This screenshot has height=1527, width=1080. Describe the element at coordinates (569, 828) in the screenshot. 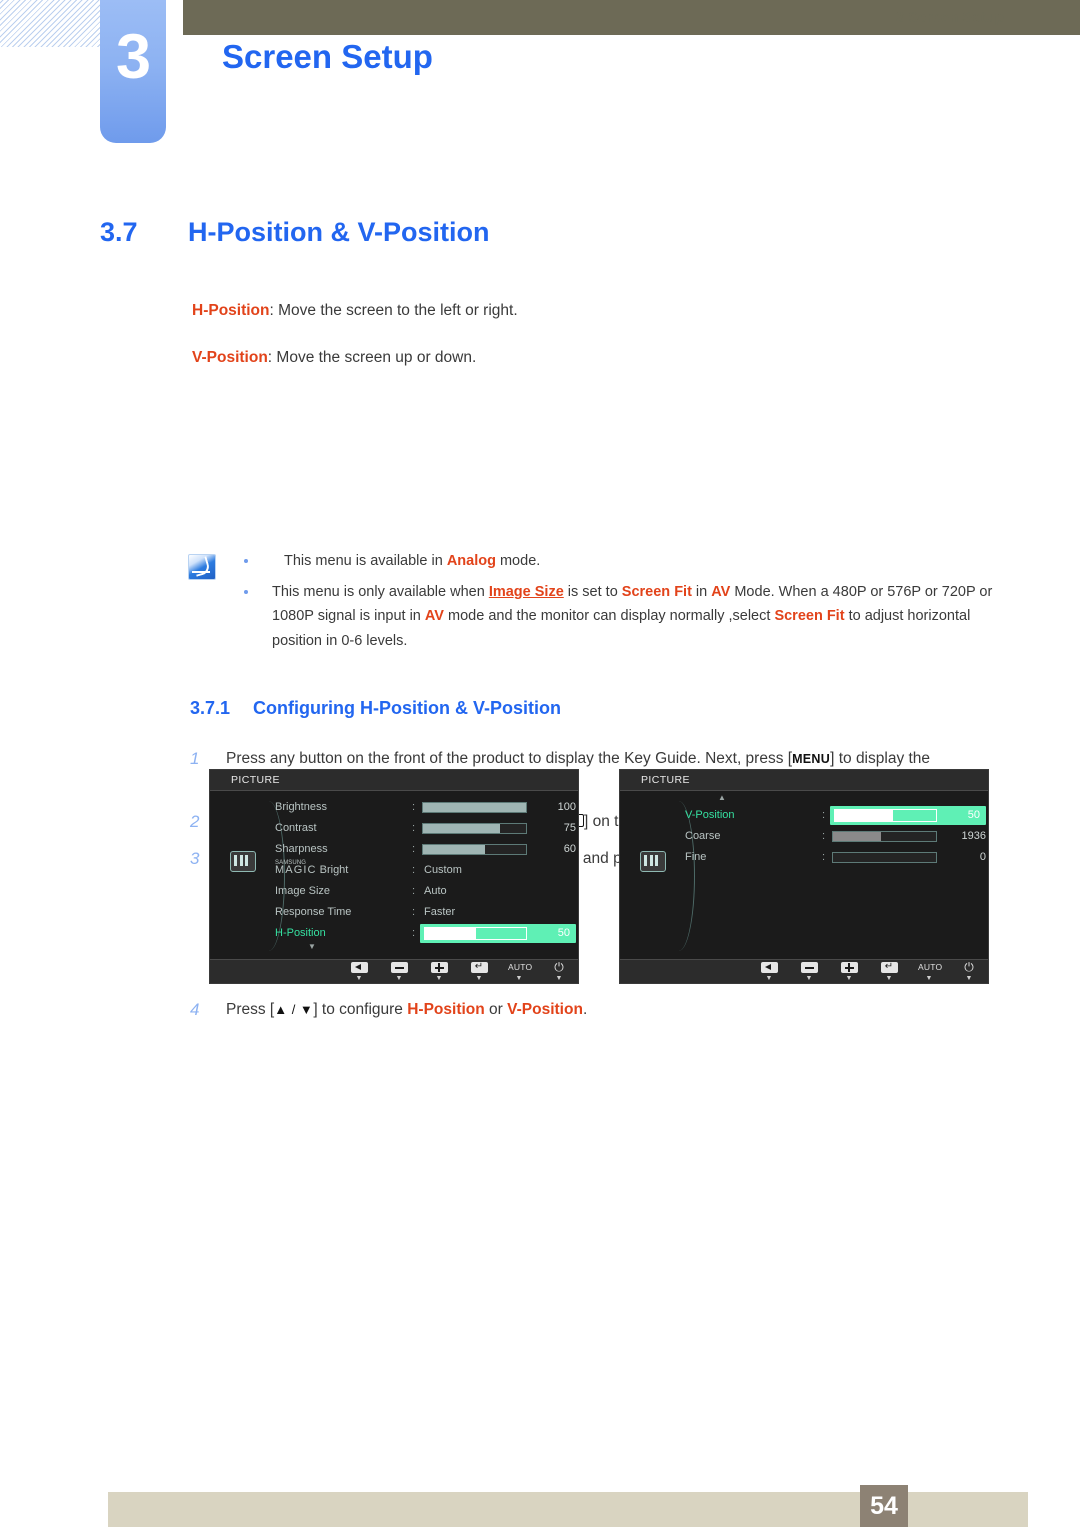

I see `osd-value-contrast: 75` at that location.